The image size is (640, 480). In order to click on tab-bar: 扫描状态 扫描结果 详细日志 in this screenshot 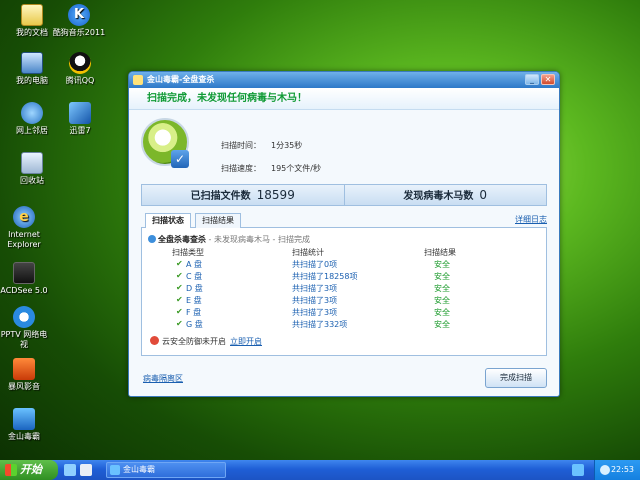, I will do `click(344, 220)`.